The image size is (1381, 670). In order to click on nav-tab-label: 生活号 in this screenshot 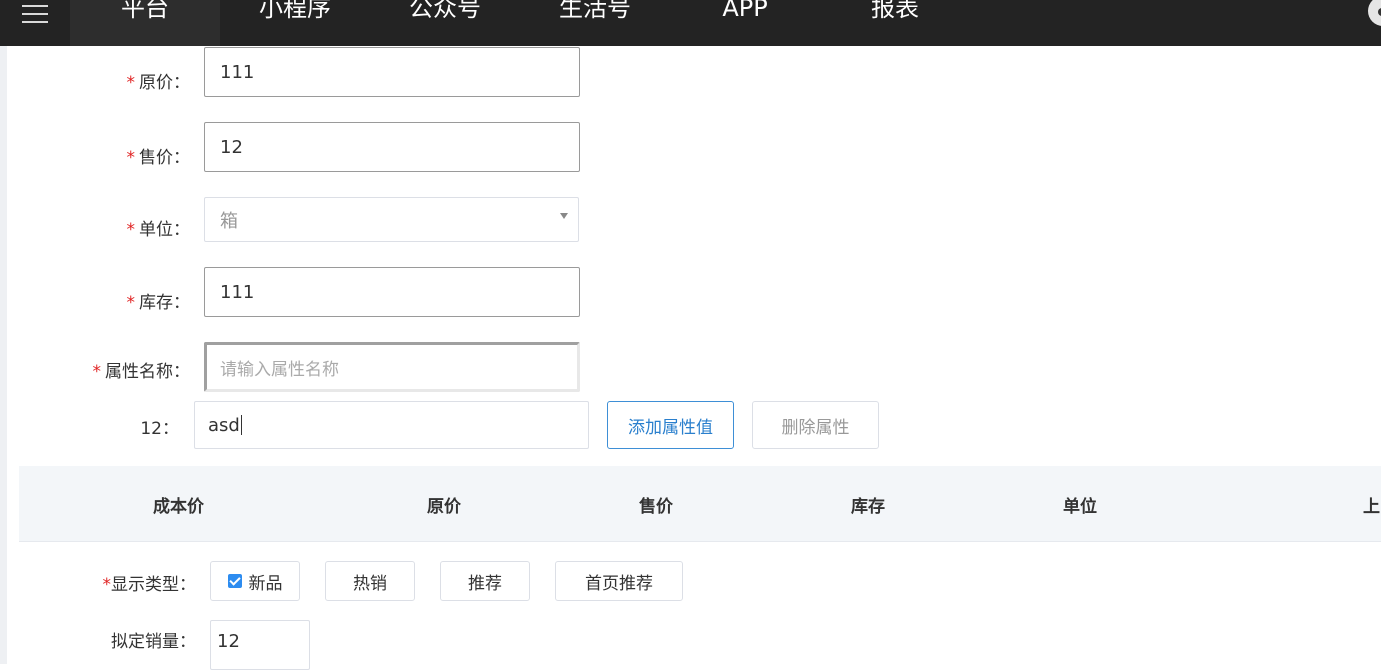, I will do `click(595, 11)`.